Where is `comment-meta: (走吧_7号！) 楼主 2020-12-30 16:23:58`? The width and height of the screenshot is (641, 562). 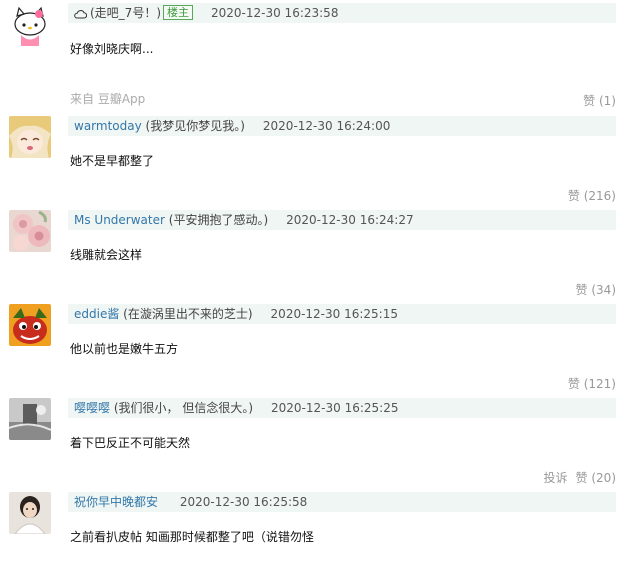
comment-meta: (走吧_7号！) 楼主 2020-12-30 16:23:58 is located at coordinates (342, 13).